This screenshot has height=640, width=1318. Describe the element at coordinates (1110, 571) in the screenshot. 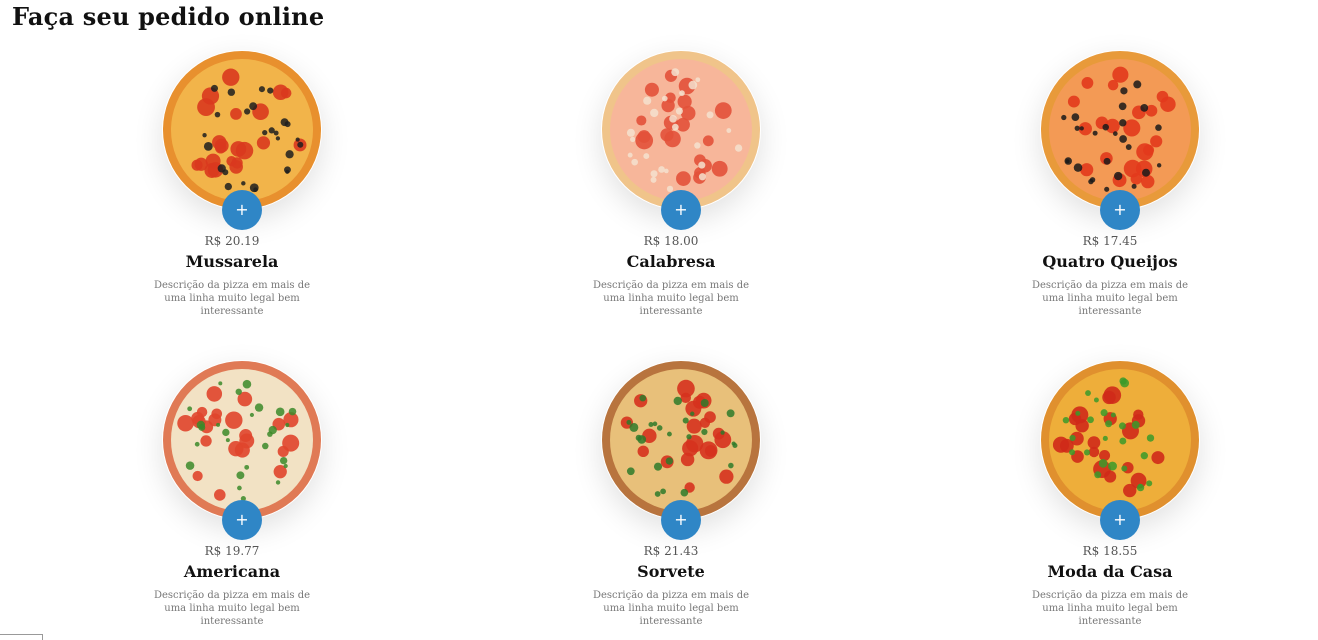

I see `pizza-name: Moda da Casa` at that location.